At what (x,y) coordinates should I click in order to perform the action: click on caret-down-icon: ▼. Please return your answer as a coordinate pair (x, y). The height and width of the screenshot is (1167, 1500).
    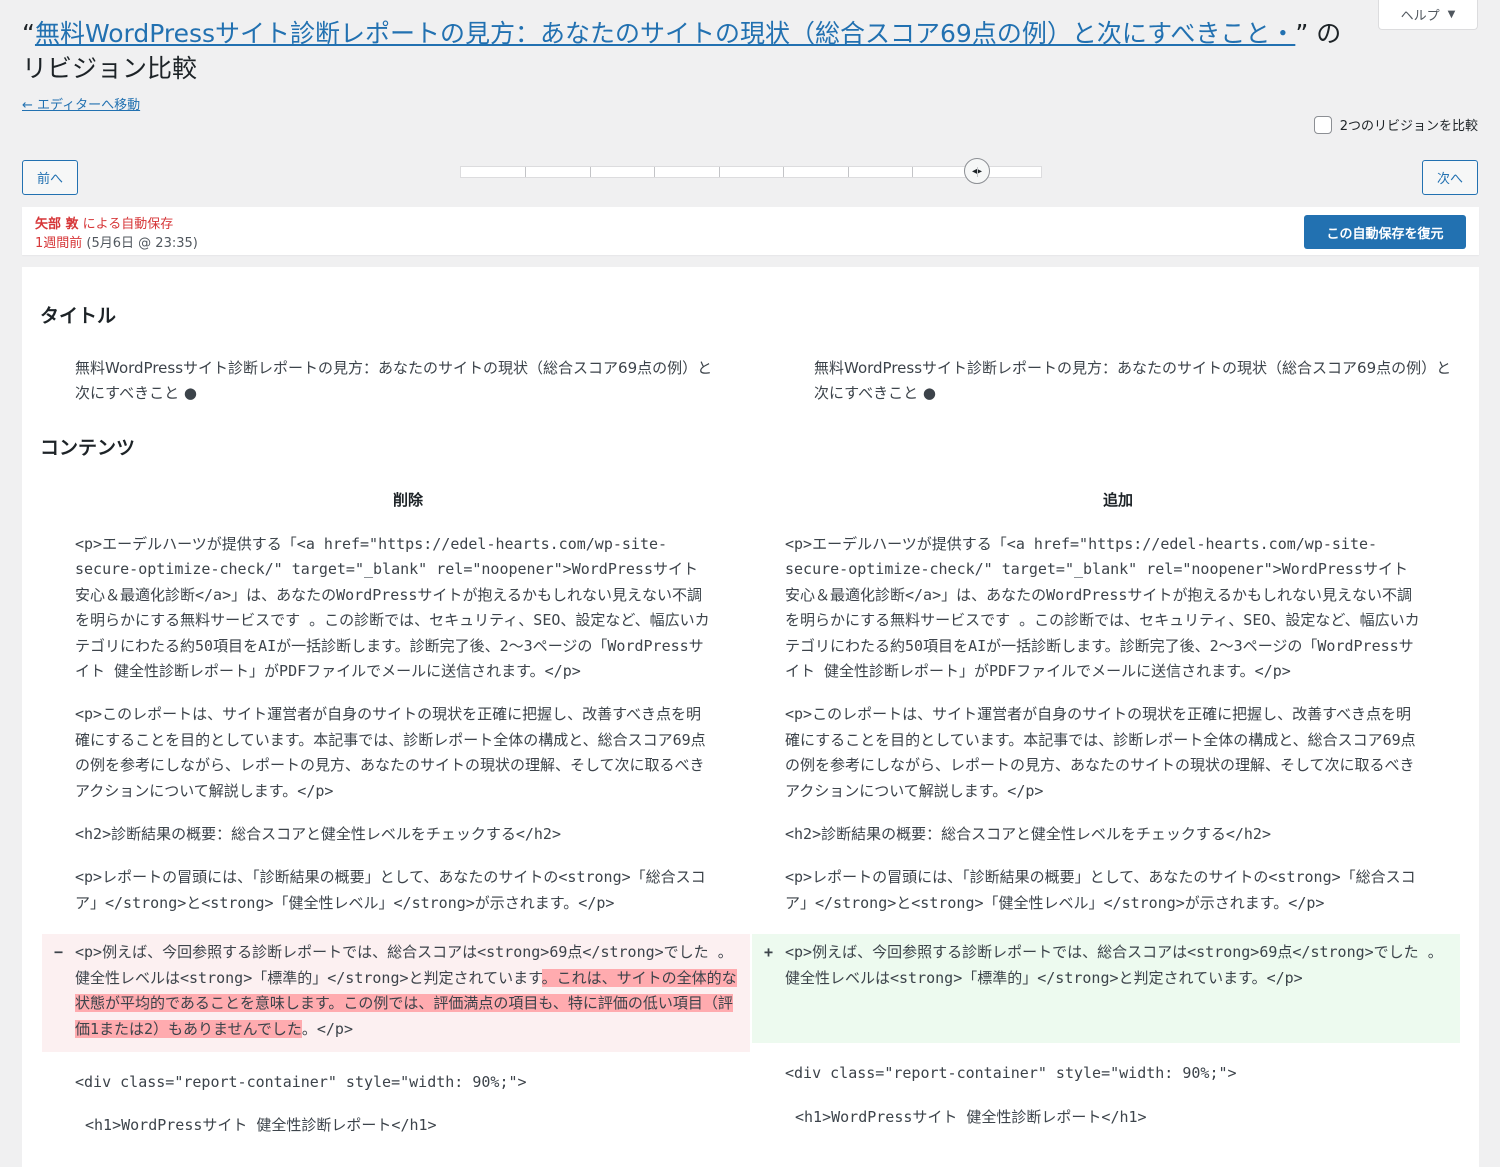
    Looking at the image, I should click on (1451, 14).